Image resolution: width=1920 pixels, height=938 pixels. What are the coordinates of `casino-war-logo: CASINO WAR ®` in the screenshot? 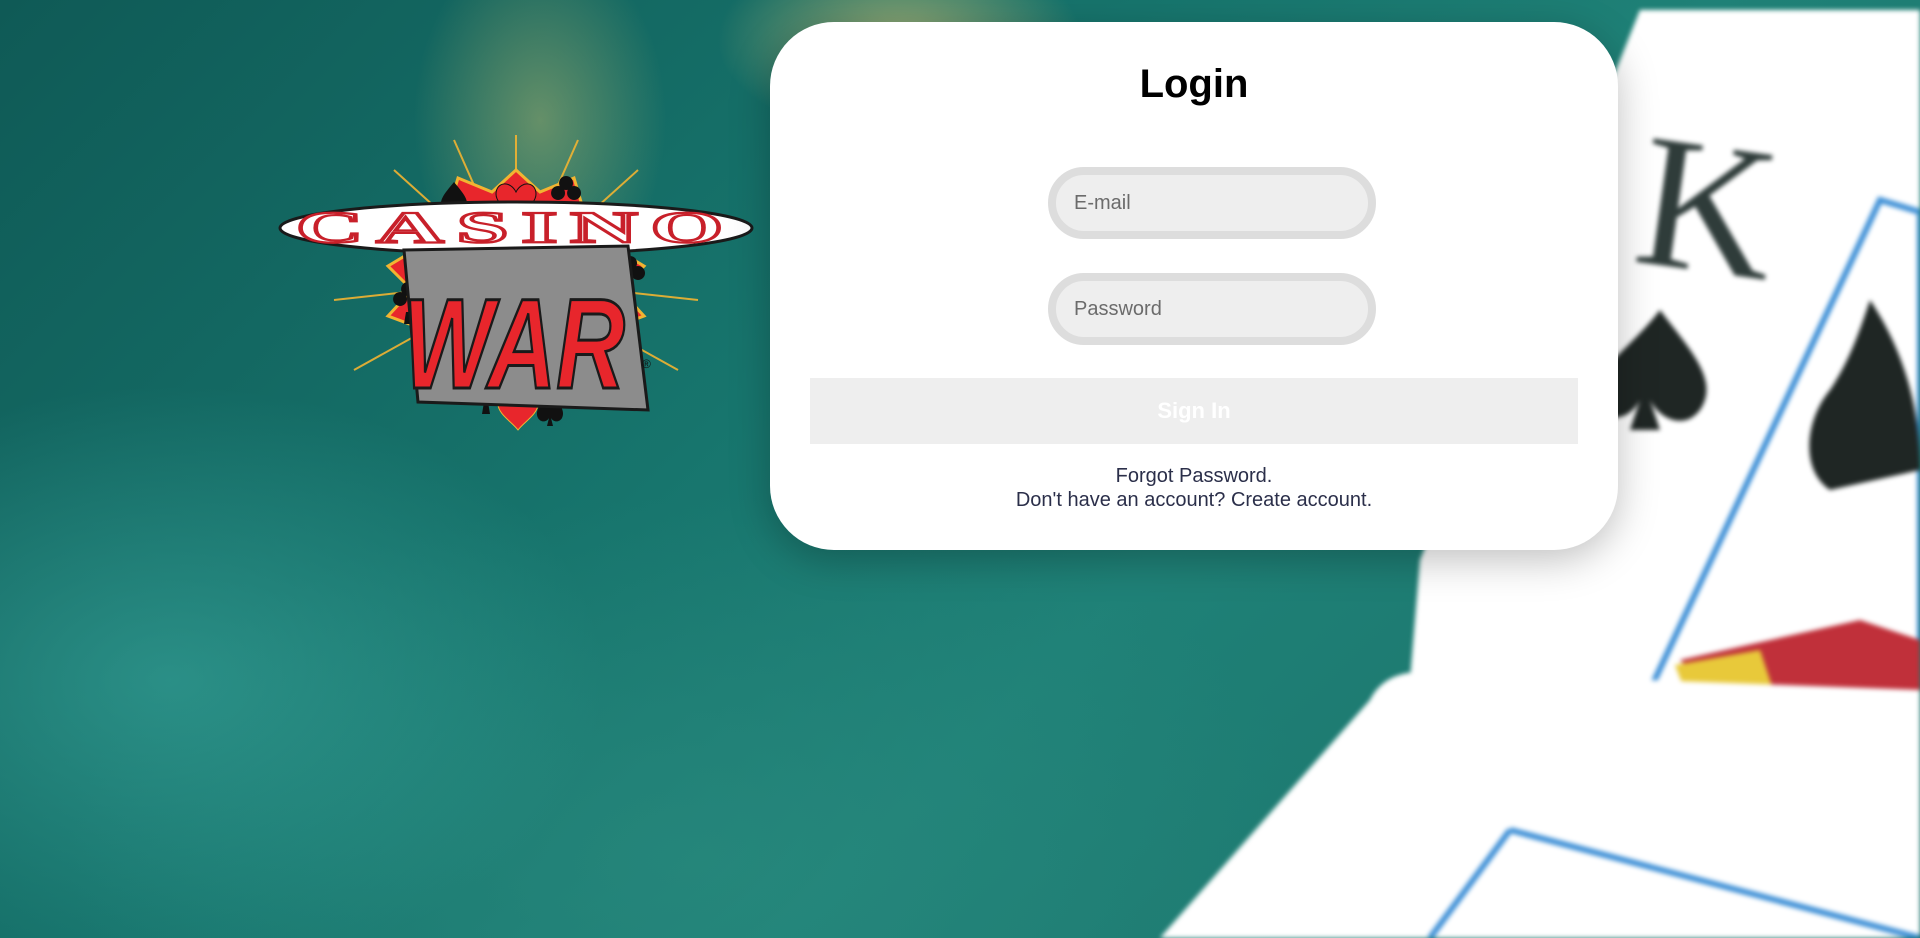 It's located at (516, 283).